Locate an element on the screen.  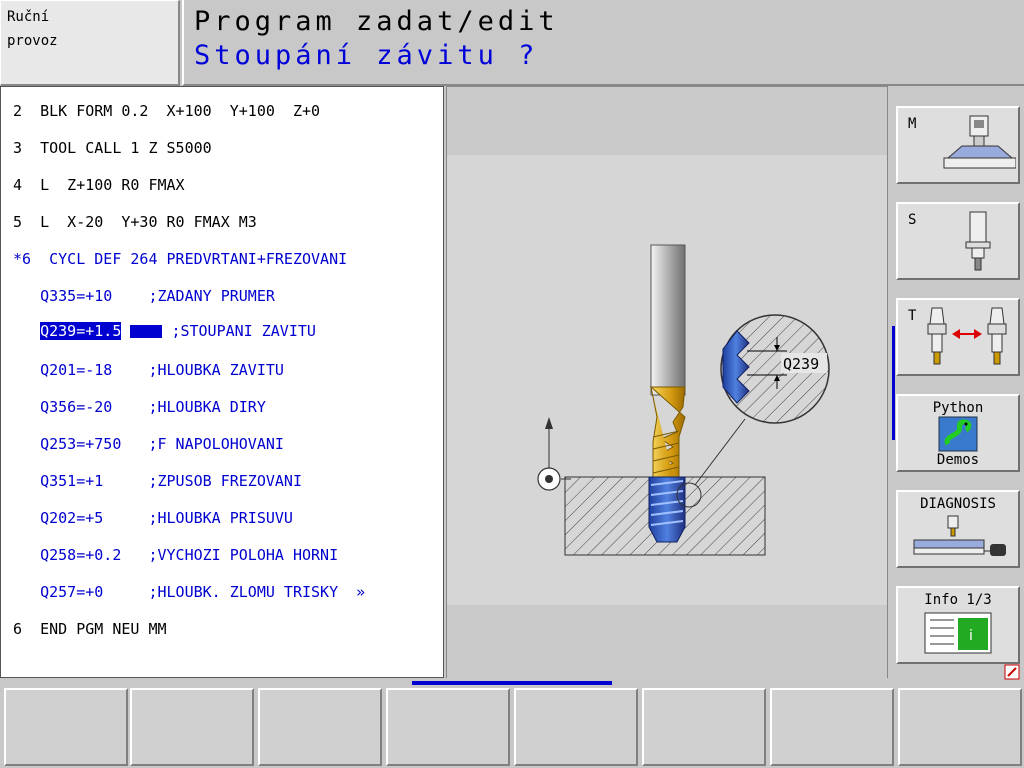
pen-icon is located at coordinates (1012, 672).